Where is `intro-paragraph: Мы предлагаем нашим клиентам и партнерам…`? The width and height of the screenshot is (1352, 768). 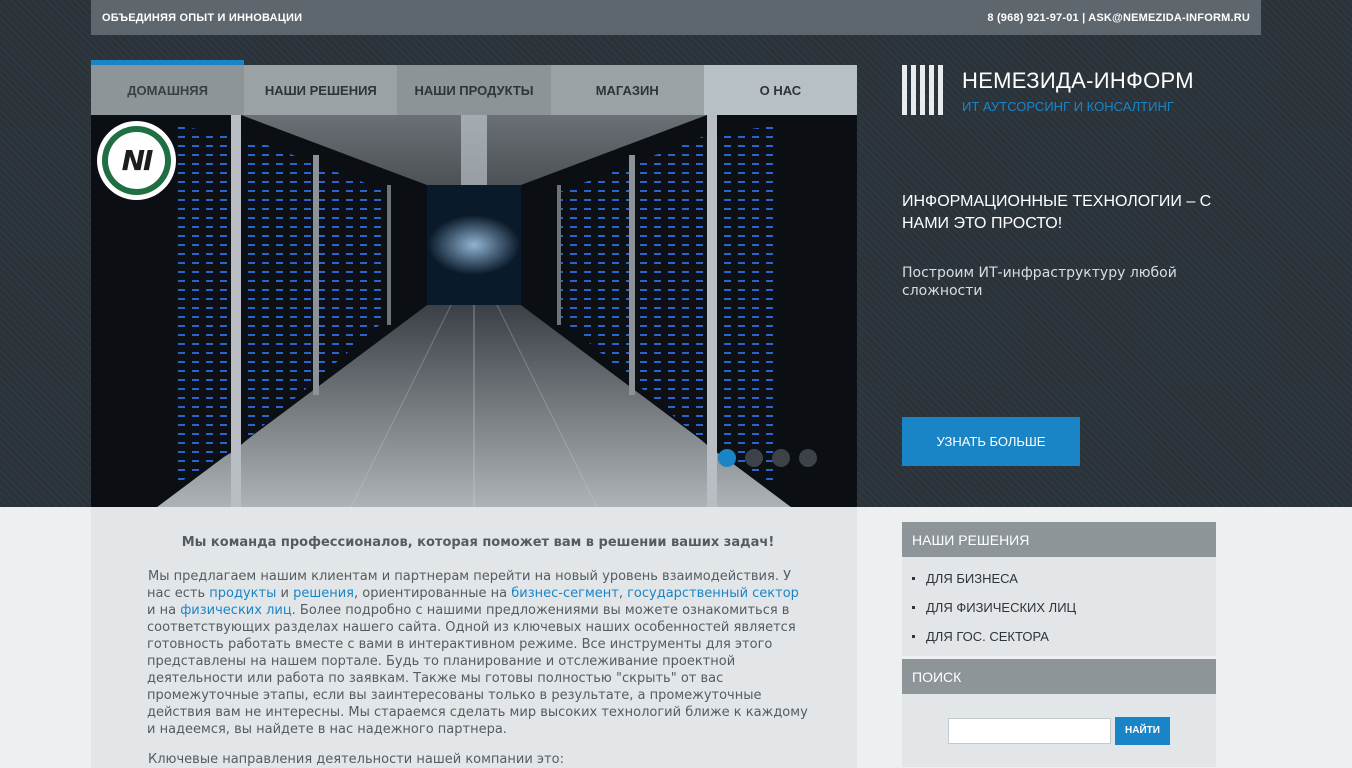 intro-paragraph: Мы предлагаем нашим клиентам и партнерам… is located at coordinates (477, 653).